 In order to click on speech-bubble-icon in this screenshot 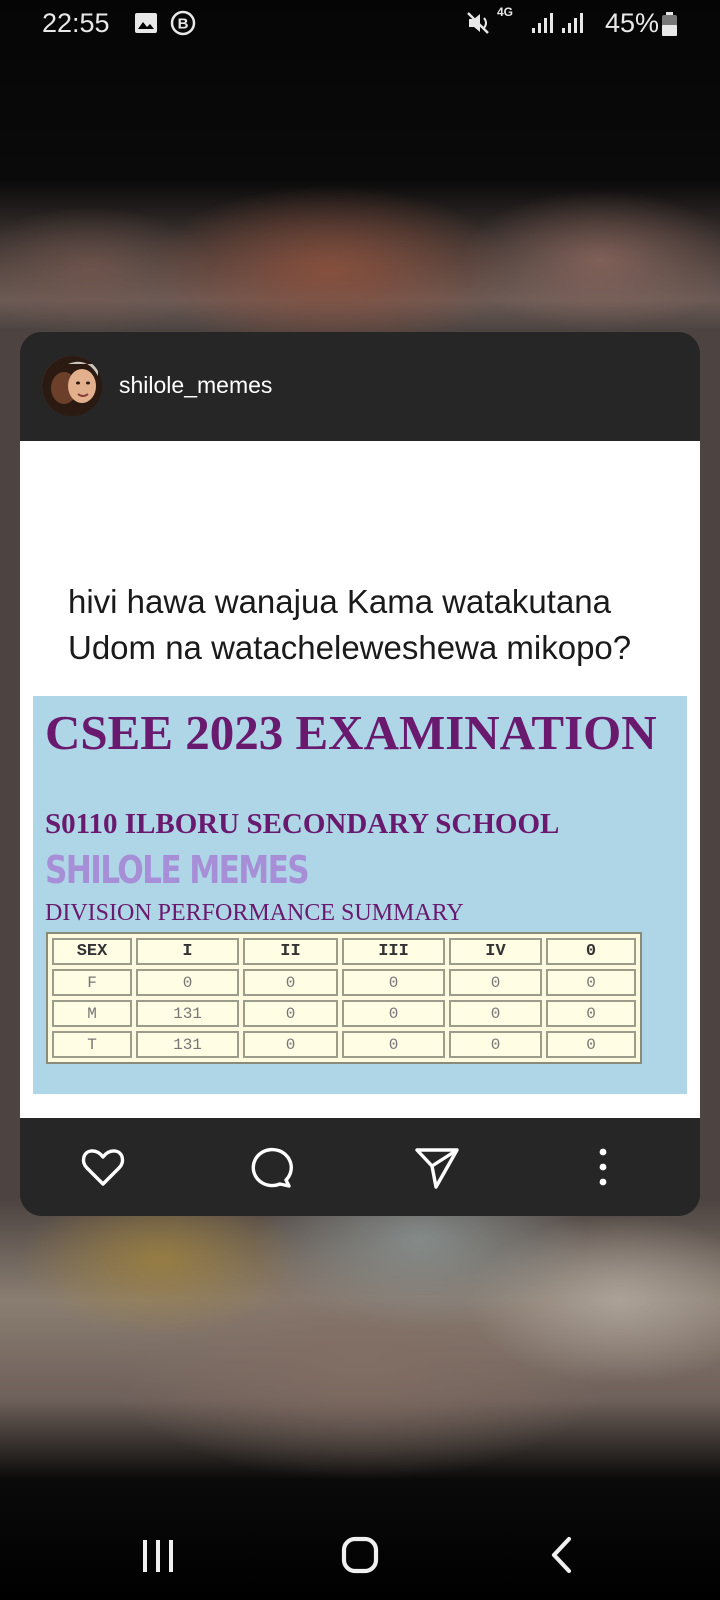, I will do `click(270, 1167)`.